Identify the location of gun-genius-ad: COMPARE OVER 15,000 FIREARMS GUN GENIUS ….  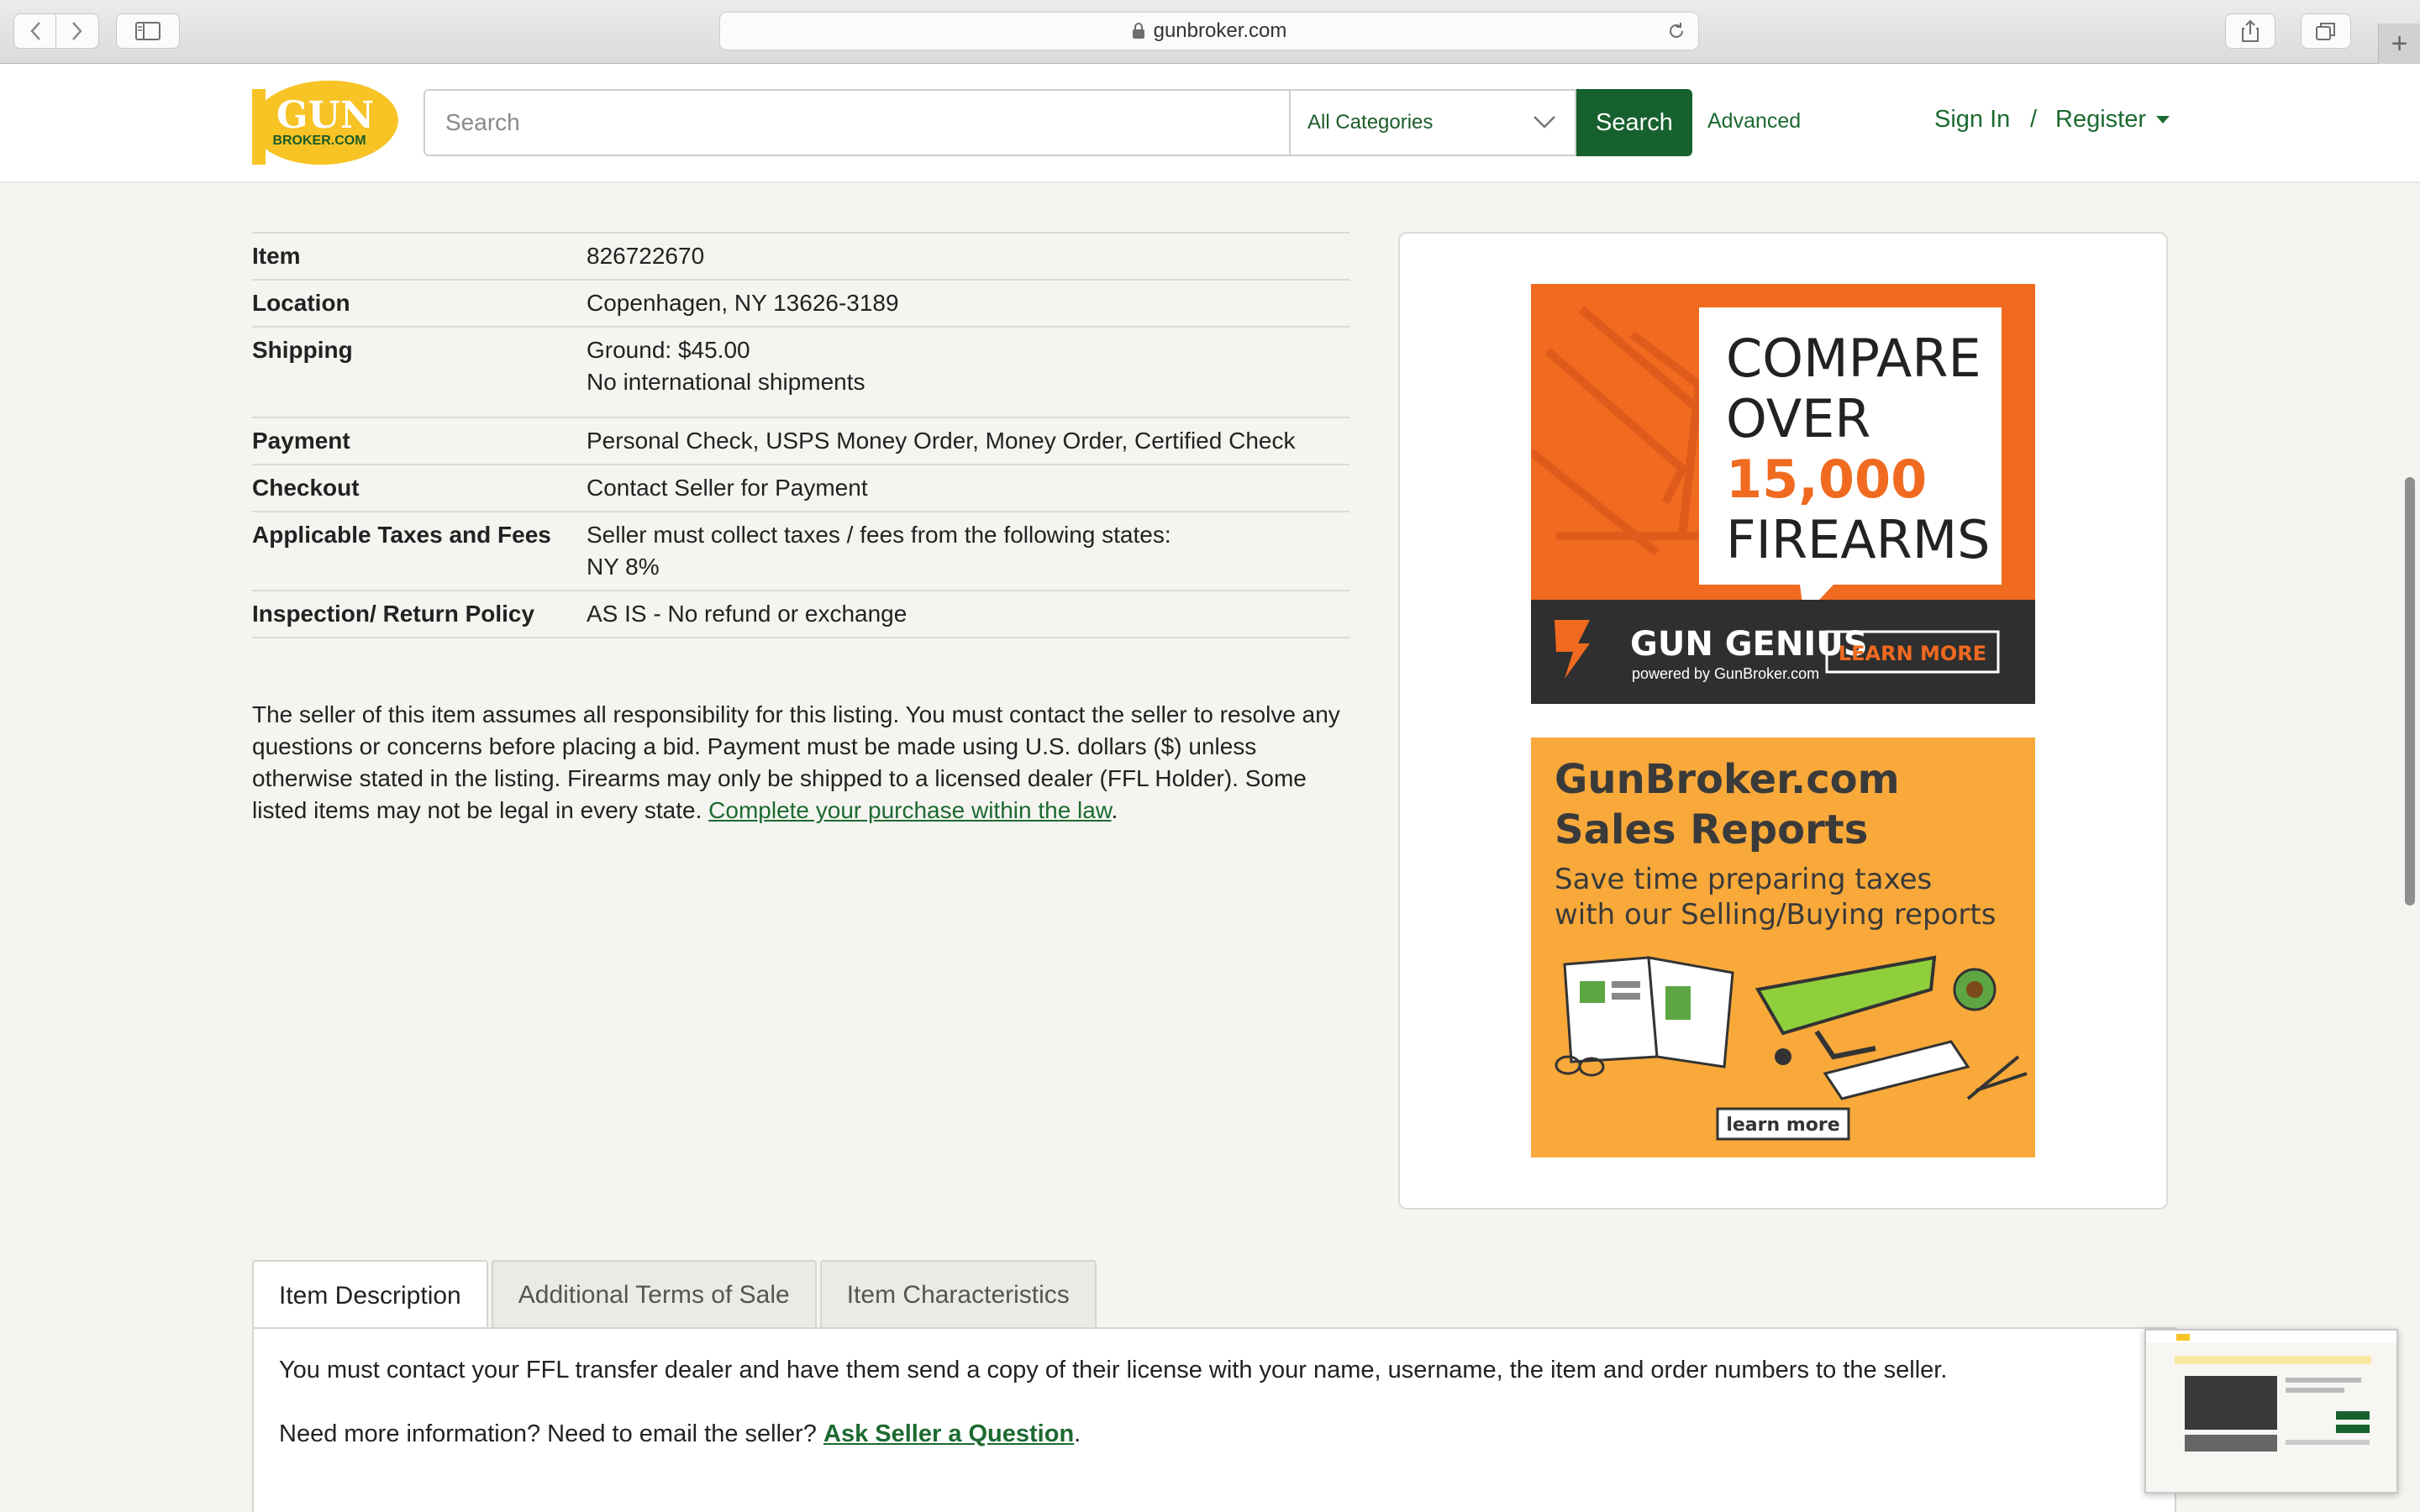
(1783, 494).